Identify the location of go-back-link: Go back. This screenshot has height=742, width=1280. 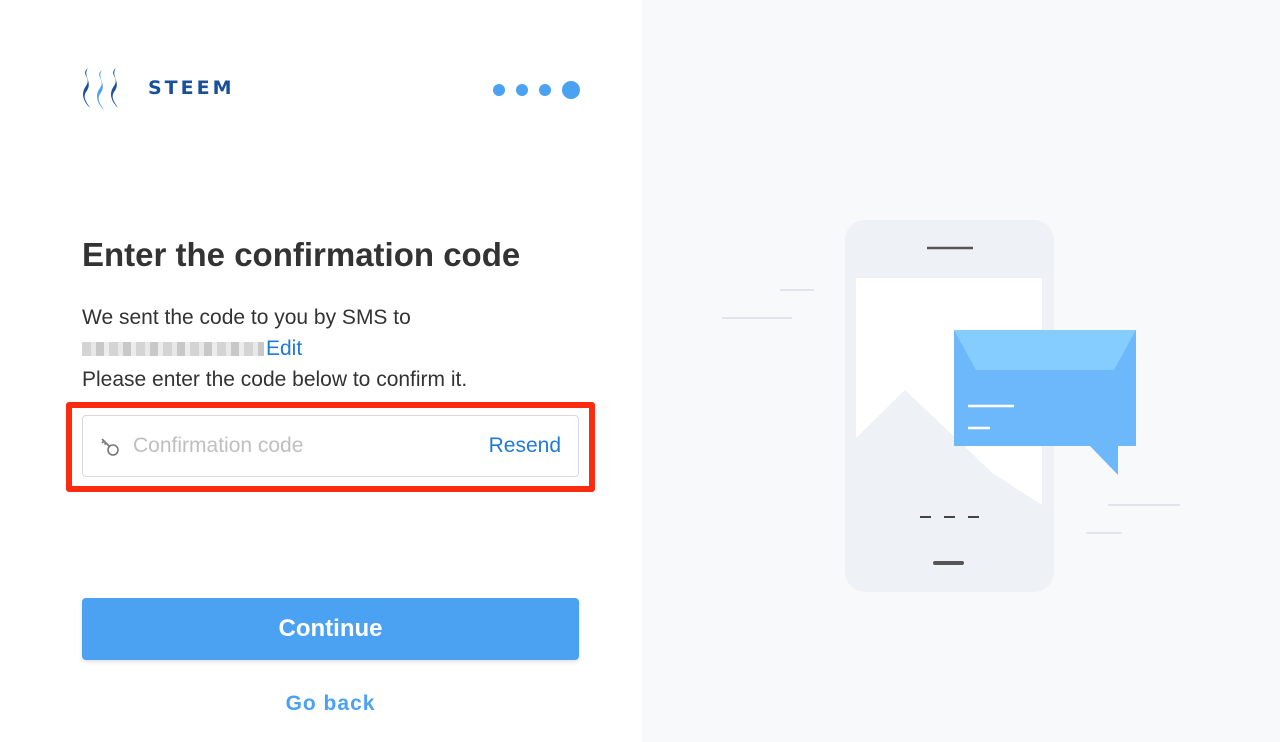
(330, 704).